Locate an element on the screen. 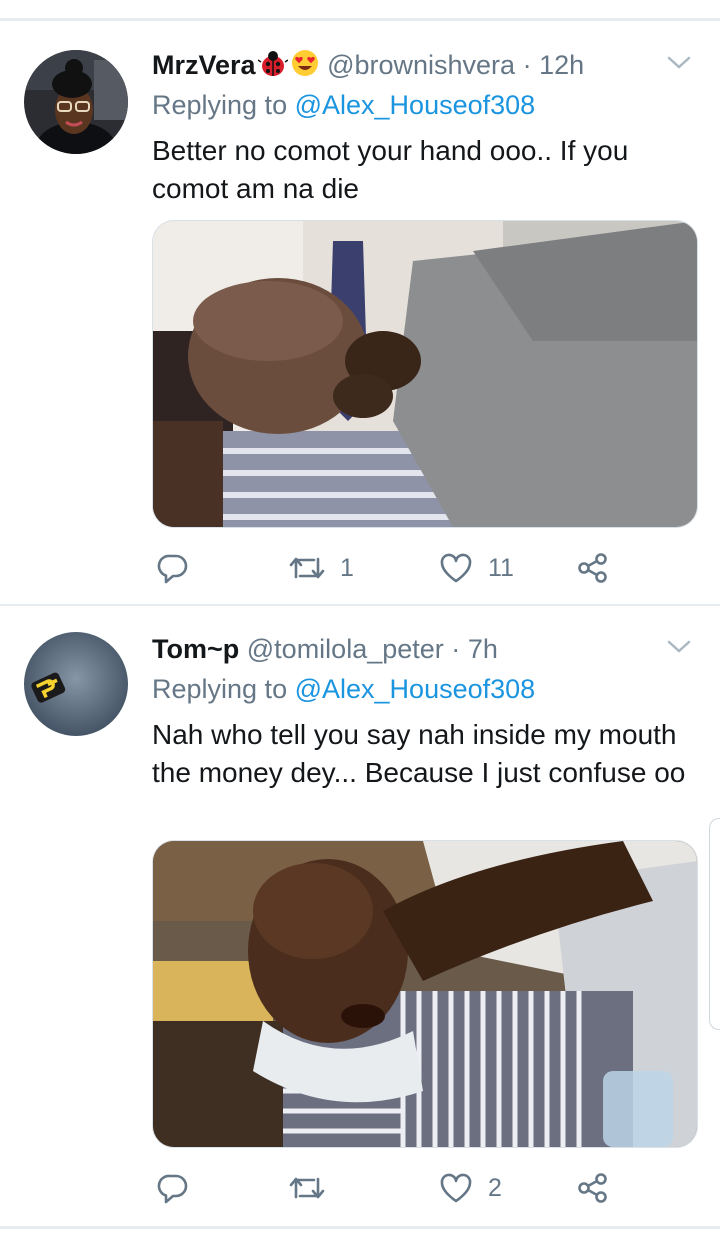  display-name: Tom~p is located at coordinates (195, 649).